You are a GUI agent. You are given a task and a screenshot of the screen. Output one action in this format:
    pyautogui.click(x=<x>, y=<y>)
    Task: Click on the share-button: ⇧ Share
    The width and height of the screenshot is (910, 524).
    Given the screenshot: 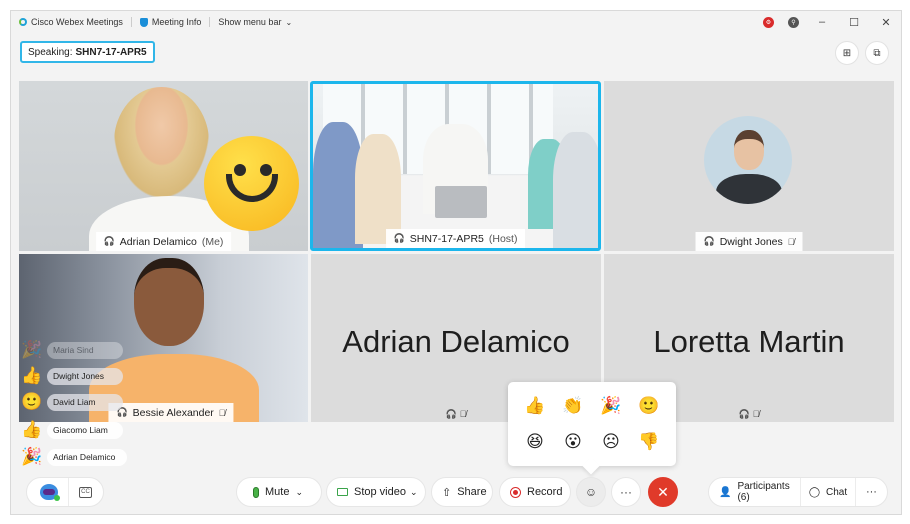 What is the action you would take?
    pyautogui.click(x=462, y=492)
    